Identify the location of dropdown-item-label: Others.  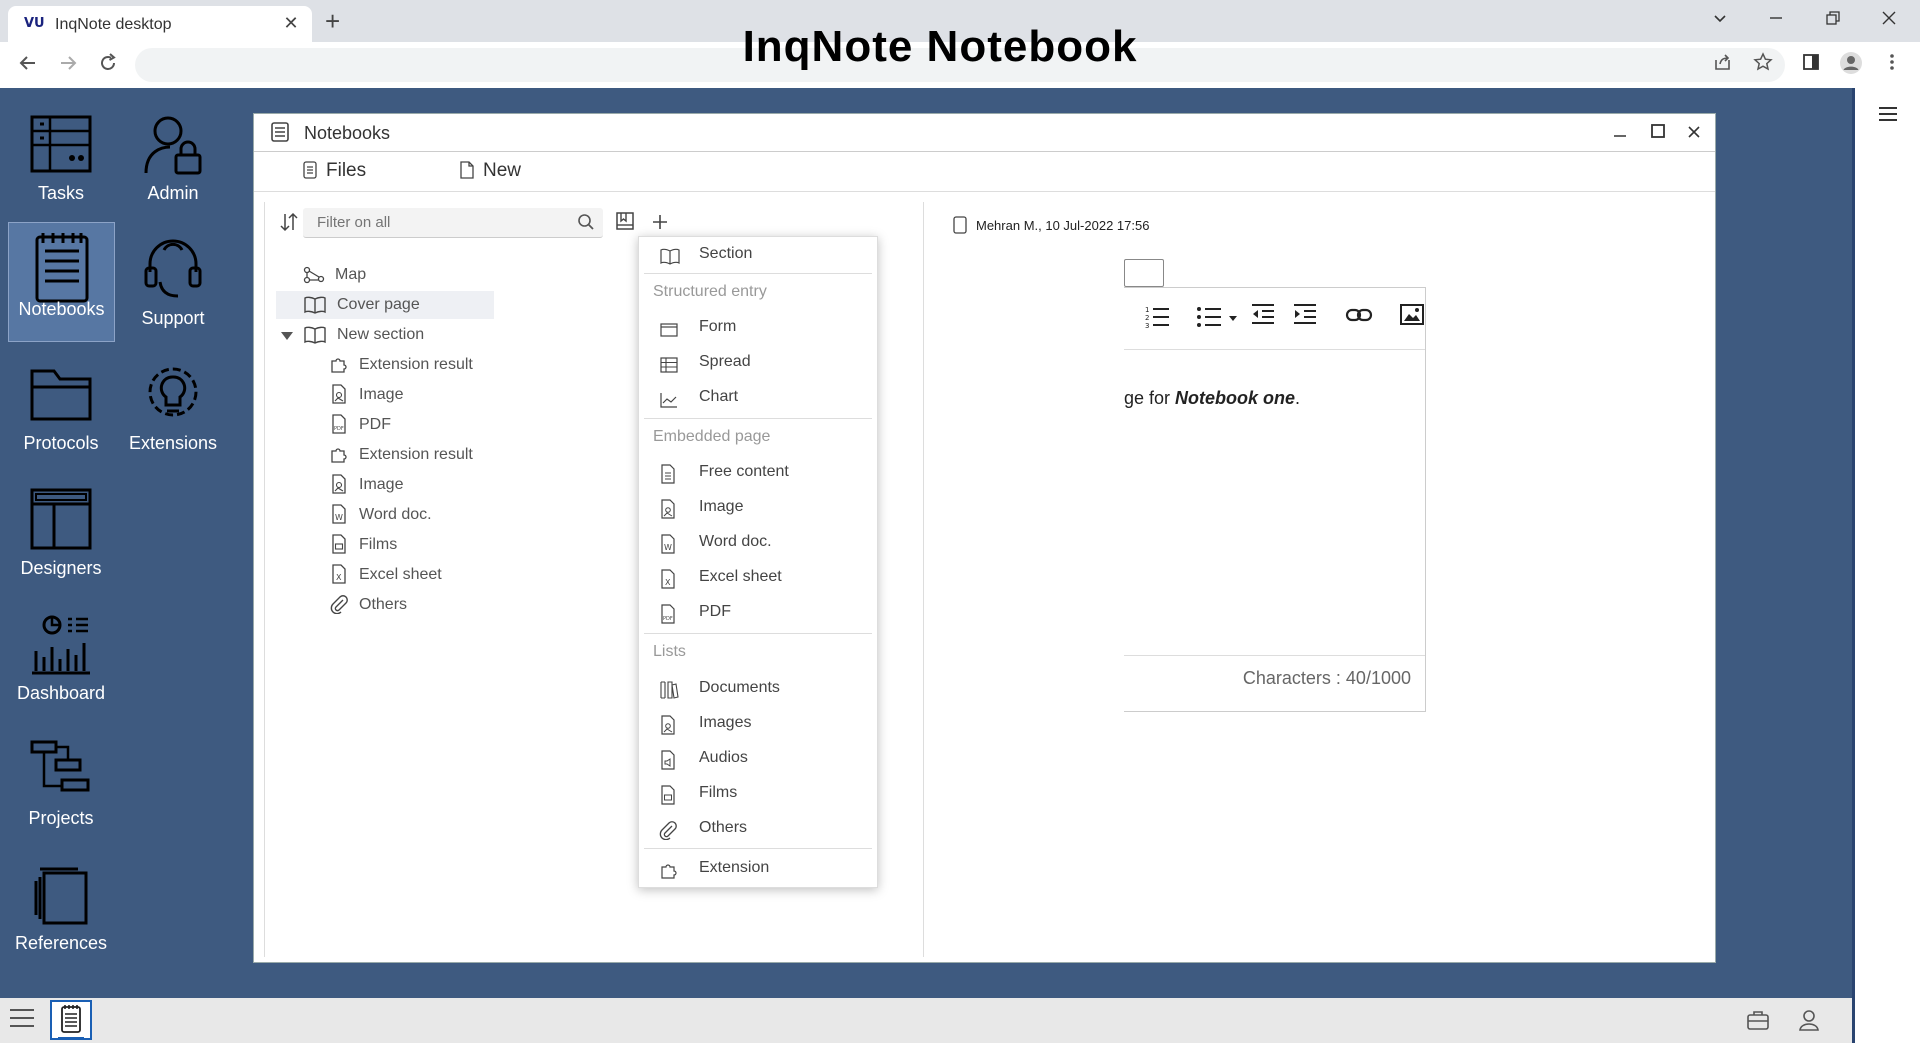
(723, 827).